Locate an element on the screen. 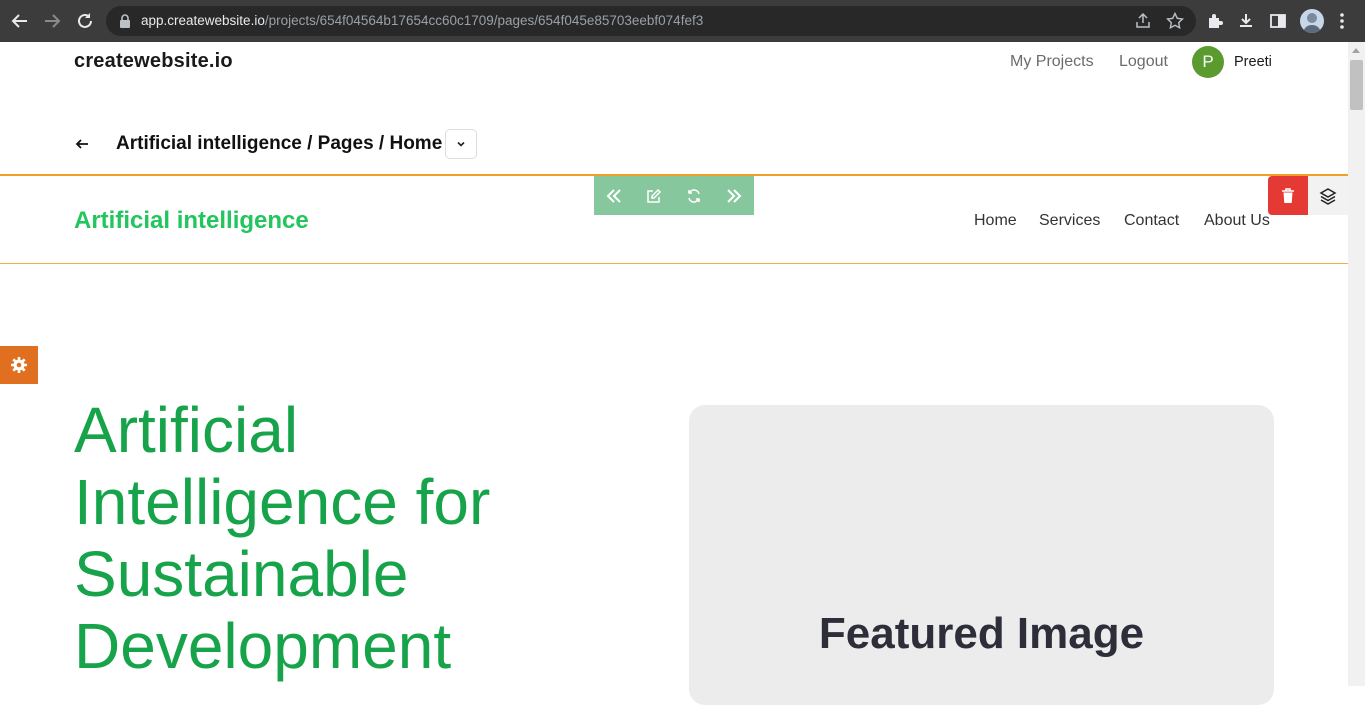 Image resolution: width=1365 pixels, height=705 pixels. section-toolbar is located at coordinates (674, 195).